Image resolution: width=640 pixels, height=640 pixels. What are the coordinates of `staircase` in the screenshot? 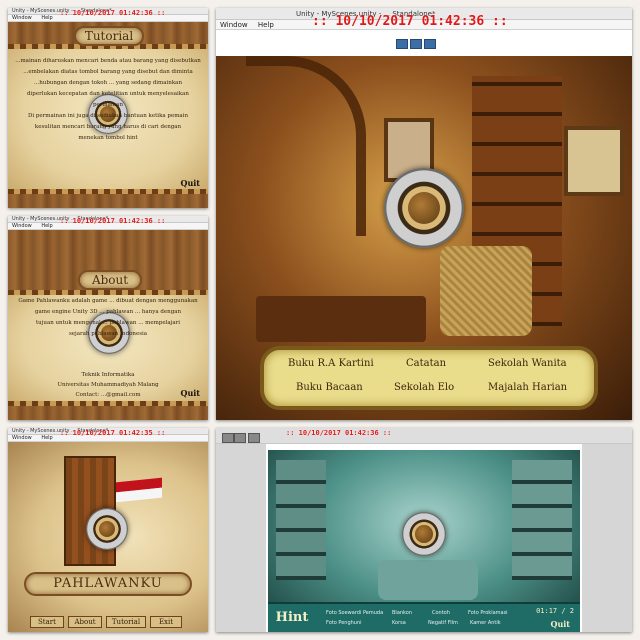 It's located at (306, 146).